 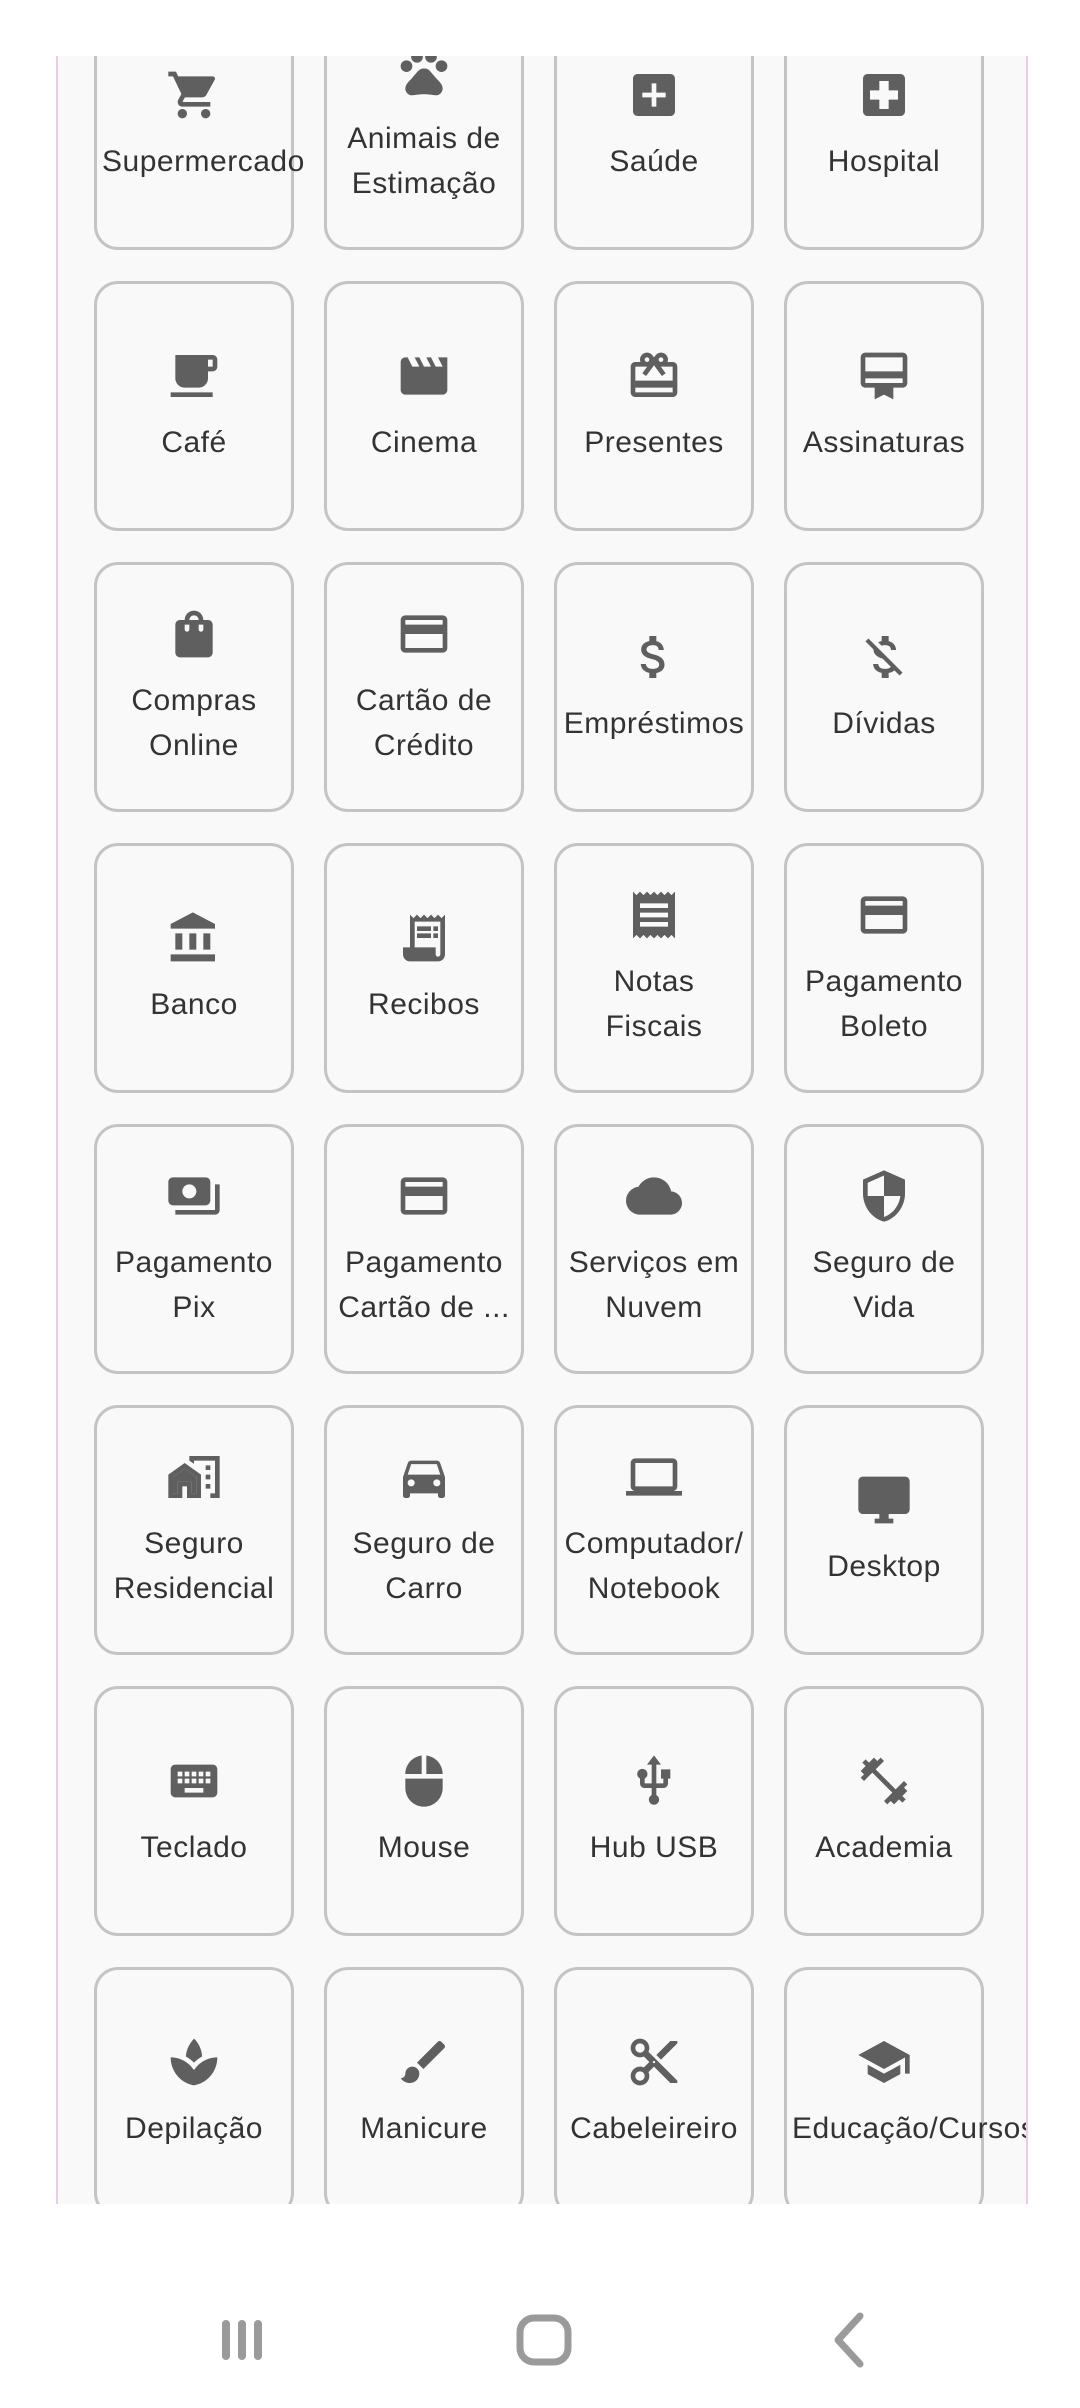 What do you see at coordinates (194, 968) in the screenshot?
I see `category-banco: Banco` at bounding box center [194, 968].